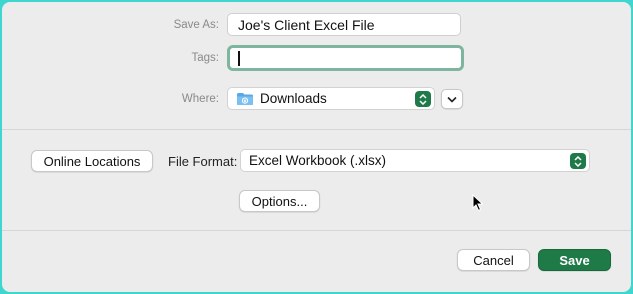  I want to click on chevron-down-icon, so click(452, 99).